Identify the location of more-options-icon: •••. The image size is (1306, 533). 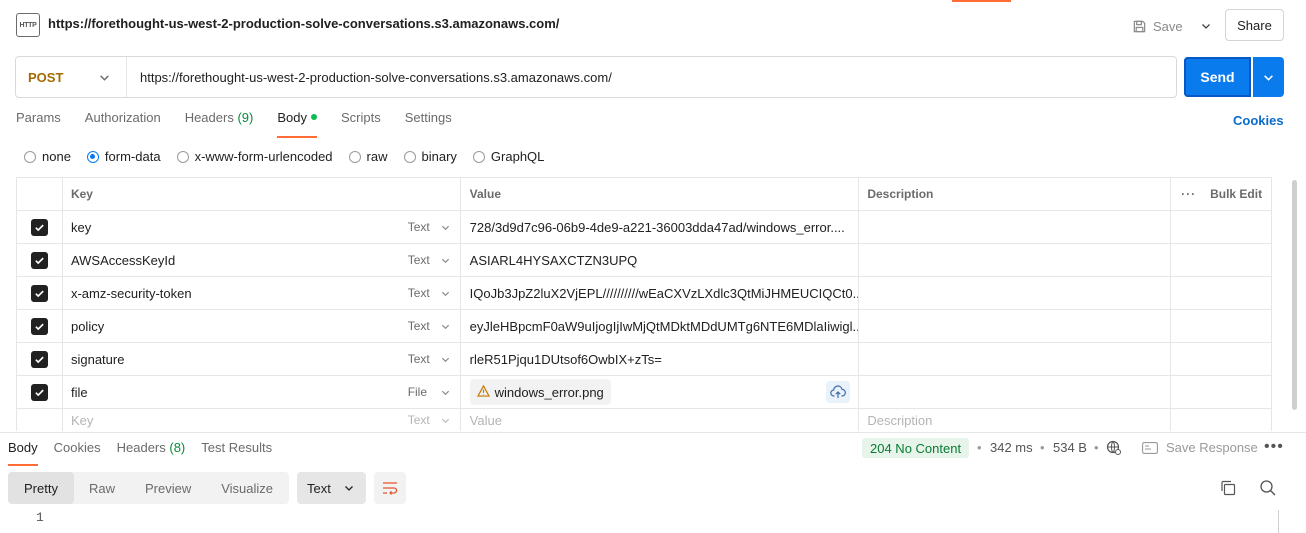
(1274, 447).